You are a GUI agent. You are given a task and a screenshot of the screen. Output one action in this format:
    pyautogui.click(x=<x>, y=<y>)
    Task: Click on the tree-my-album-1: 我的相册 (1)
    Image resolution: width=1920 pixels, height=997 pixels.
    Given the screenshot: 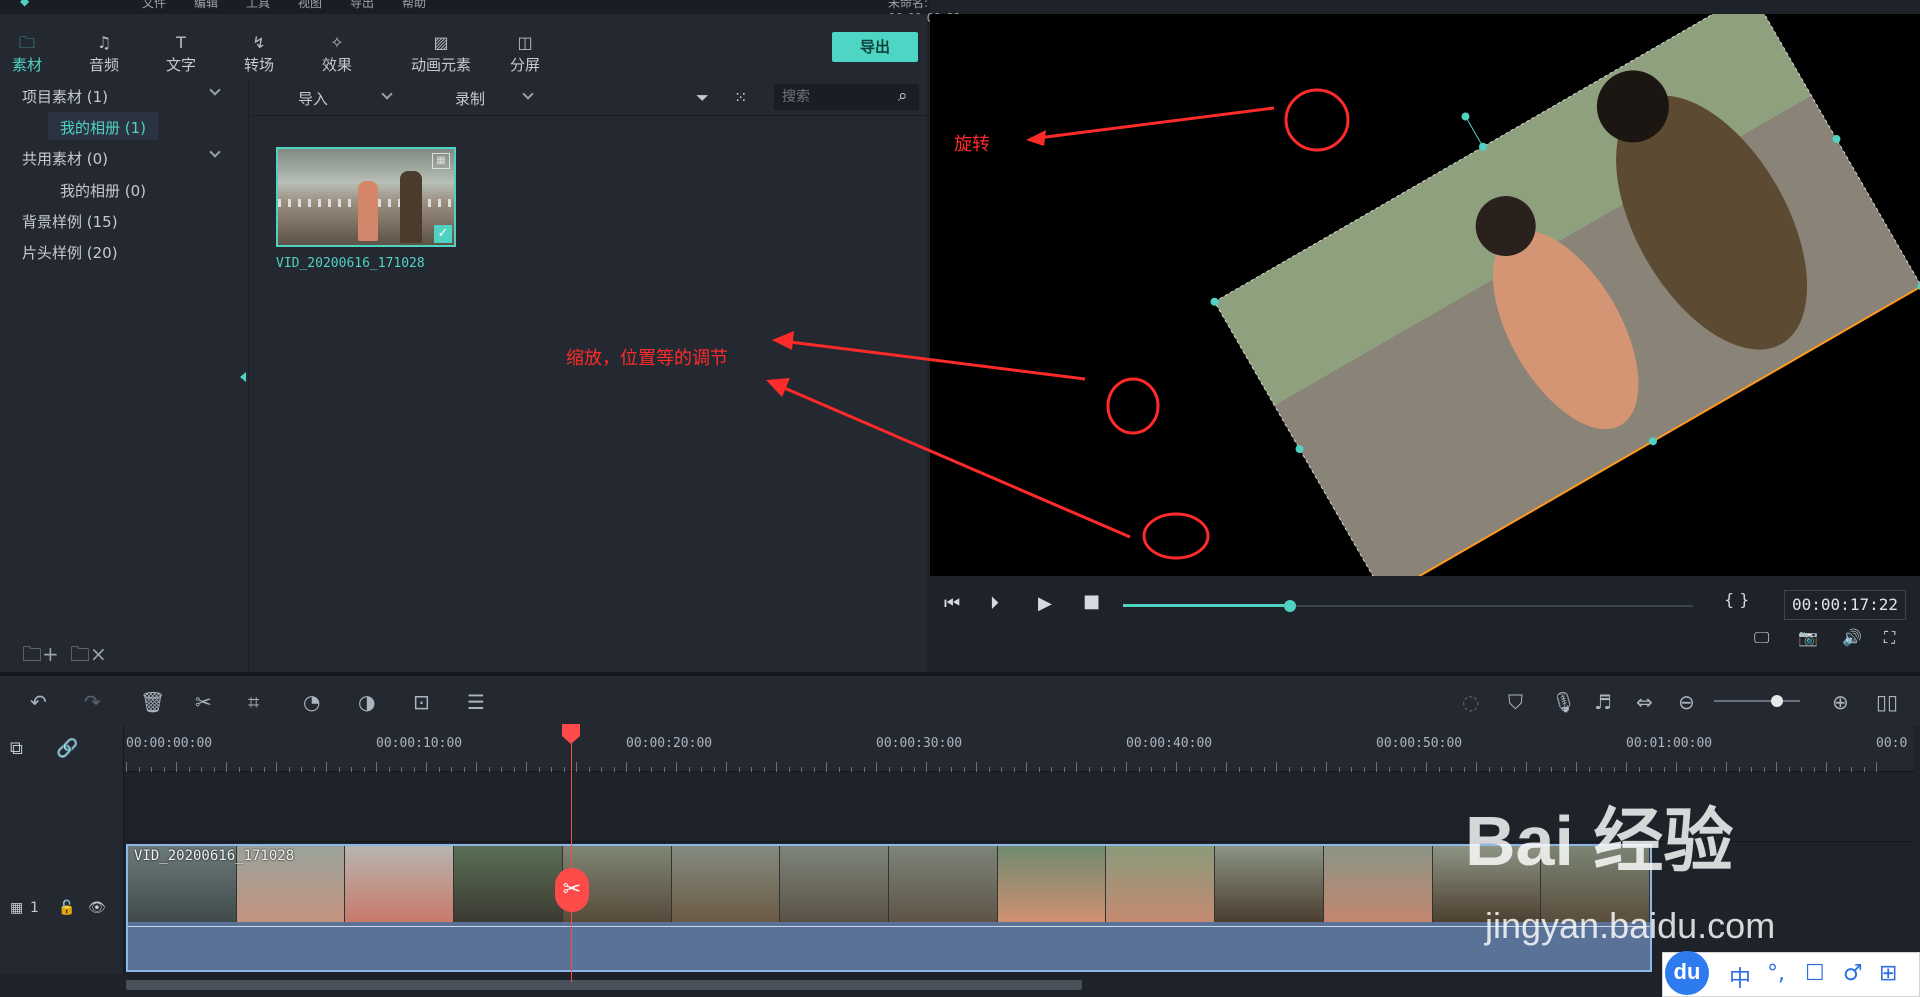 What is the action you would take?
    pyautogui.click(x=103, y=127)
    